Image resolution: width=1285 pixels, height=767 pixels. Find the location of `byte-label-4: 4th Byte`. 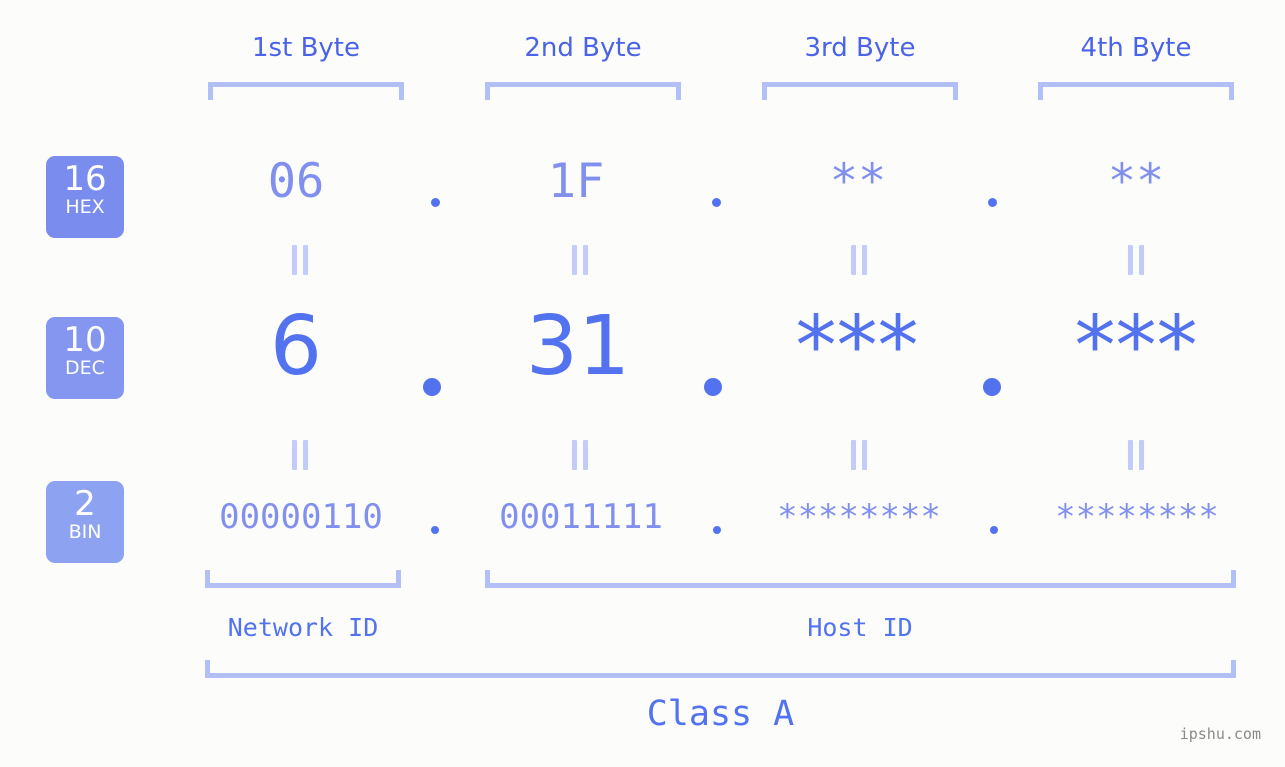

byte-label-4: 4th Byte is located at coordinates (1136, 48).